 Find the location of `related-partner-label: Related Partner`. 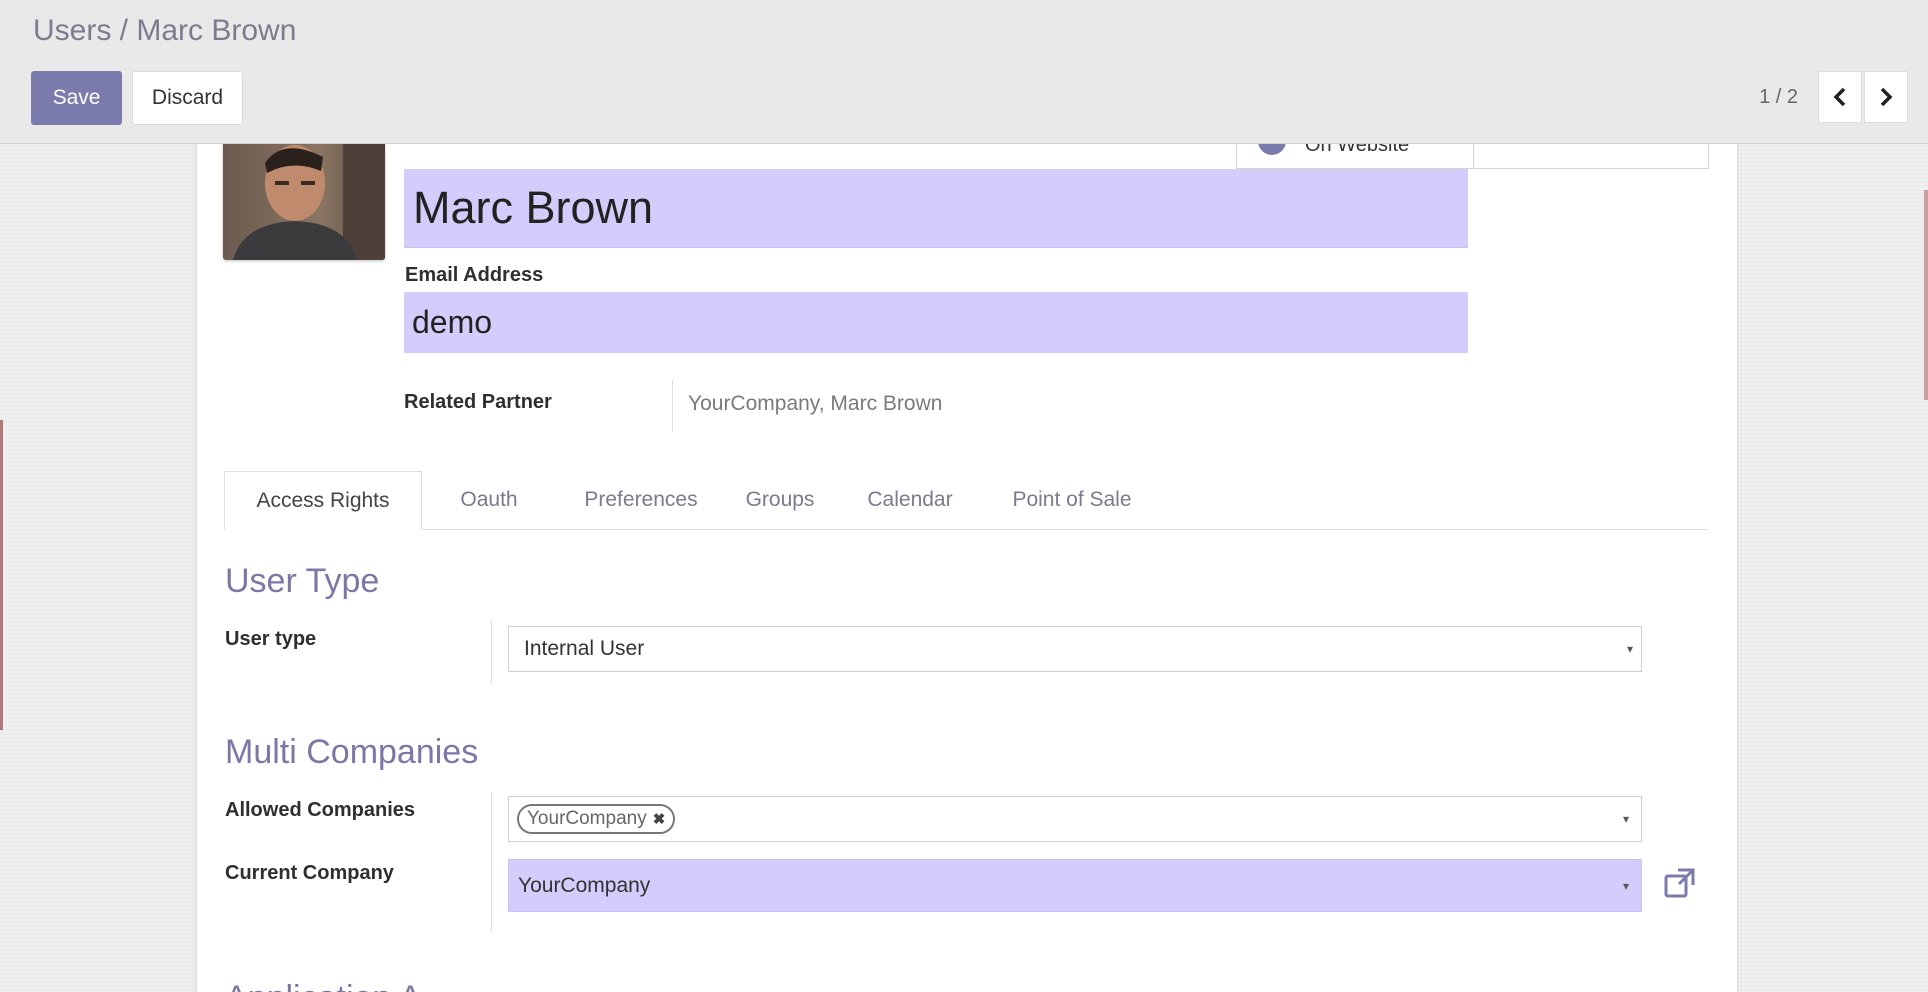

related-partner-label: Related Partner is located at coordinates (478, 402).